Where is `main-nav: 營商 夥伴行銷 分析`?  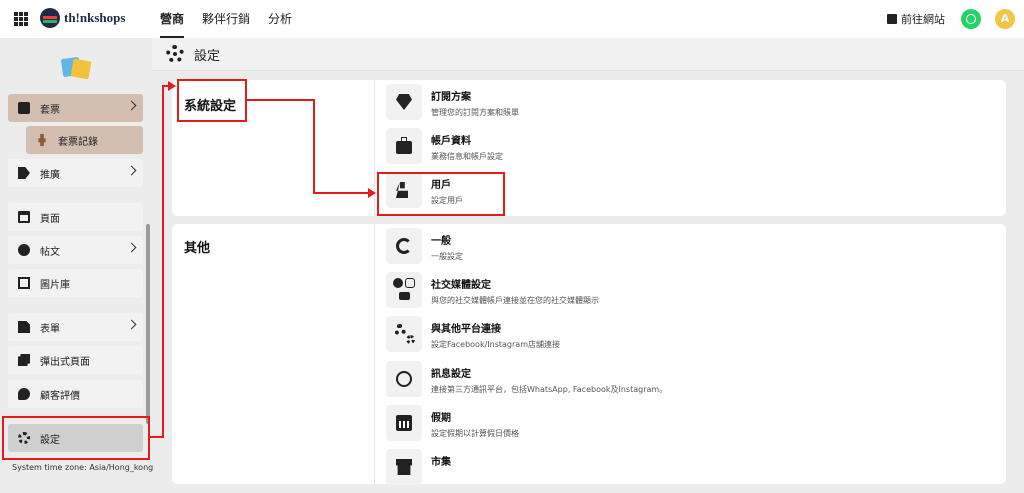 main-nav: 營商 夥伴行銷 分析 is located at coordinates (235, 19).